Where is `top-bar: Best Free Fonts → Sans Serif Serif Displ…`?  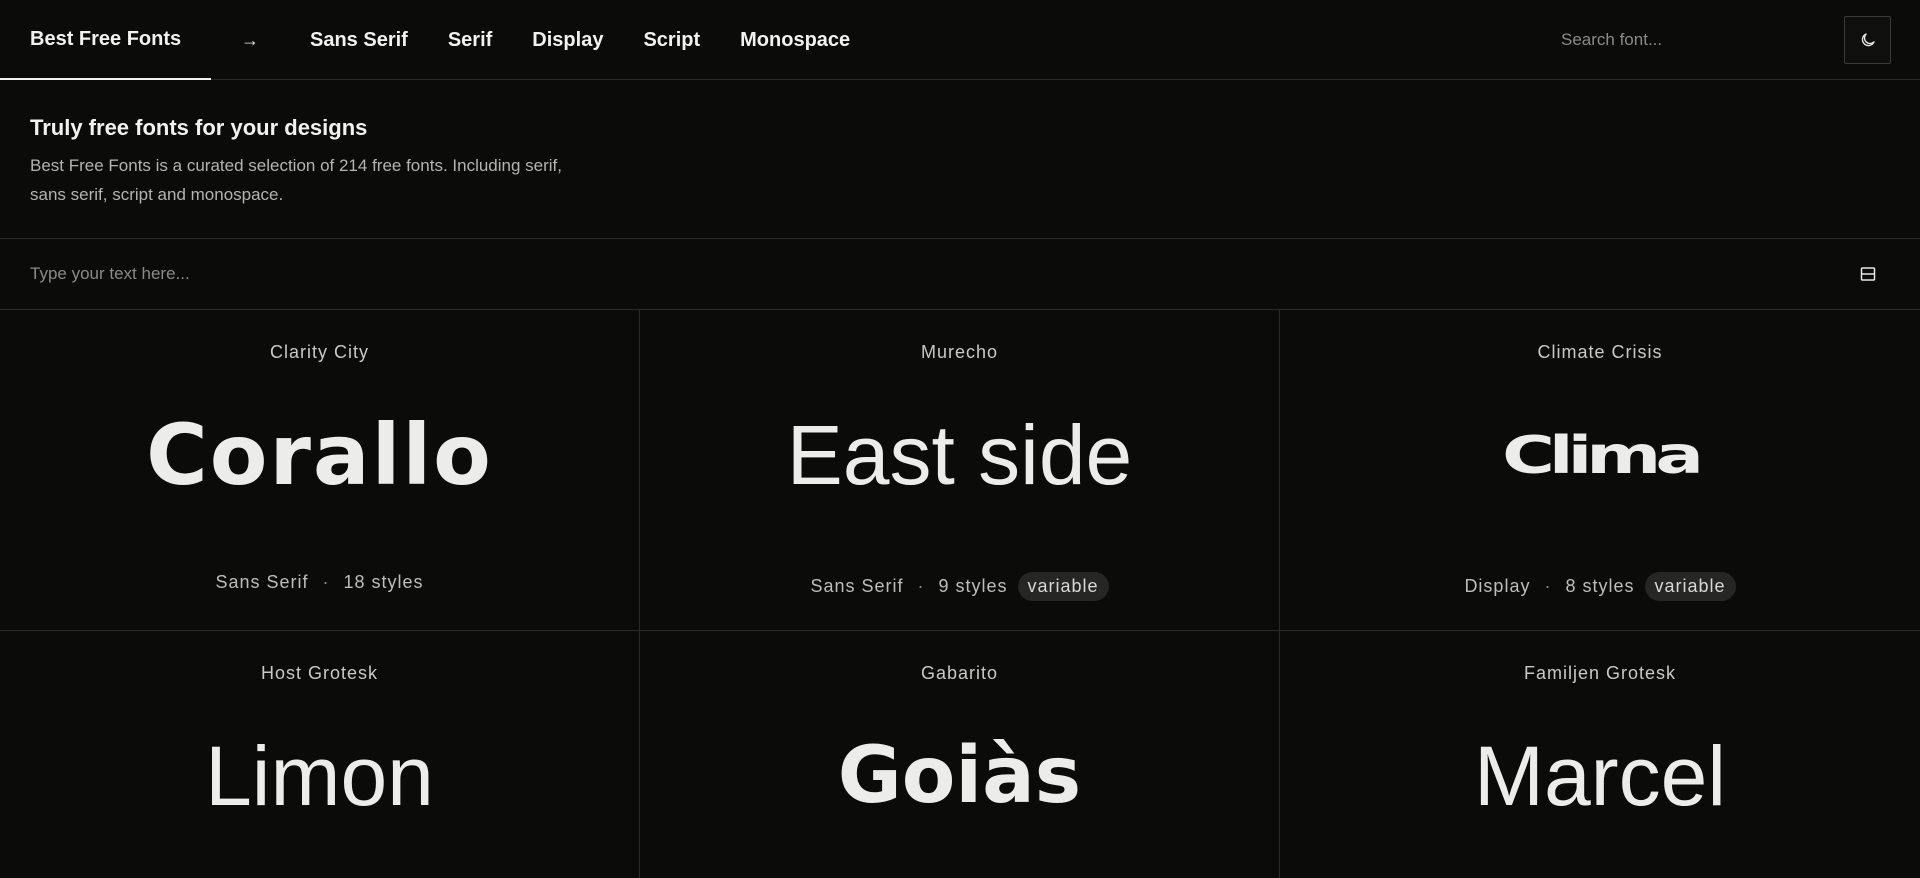
top-bar: Best Free Fonts → Sans Serif Serif Displ… is located at coordinates (960, 40).